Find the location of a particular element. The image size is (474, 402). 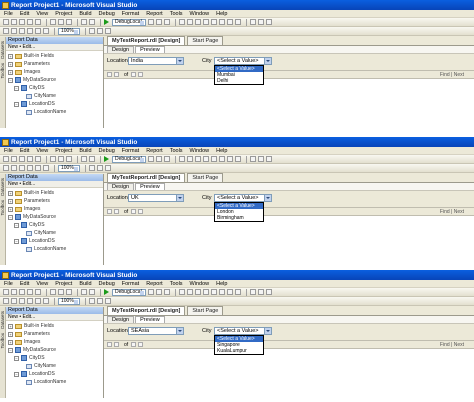

city-option: Birmingham is located at coordinates (239, 218).